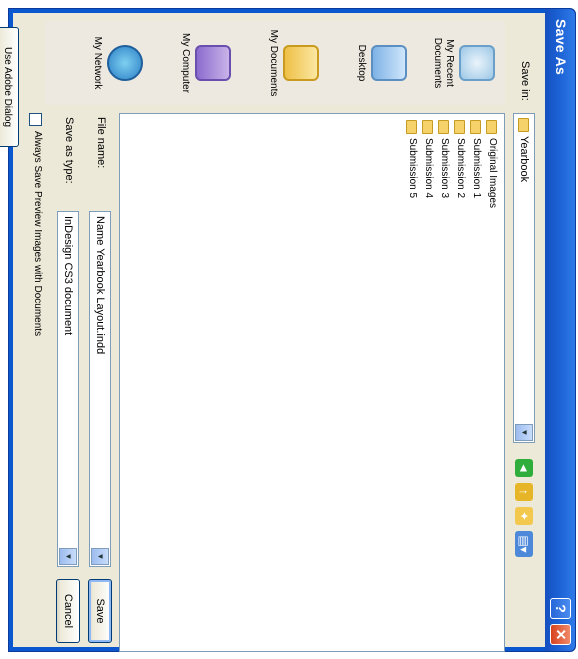 The width and height of the screenshot is (578, 659). I want to click on place-label: My Network, so click(97, 63).